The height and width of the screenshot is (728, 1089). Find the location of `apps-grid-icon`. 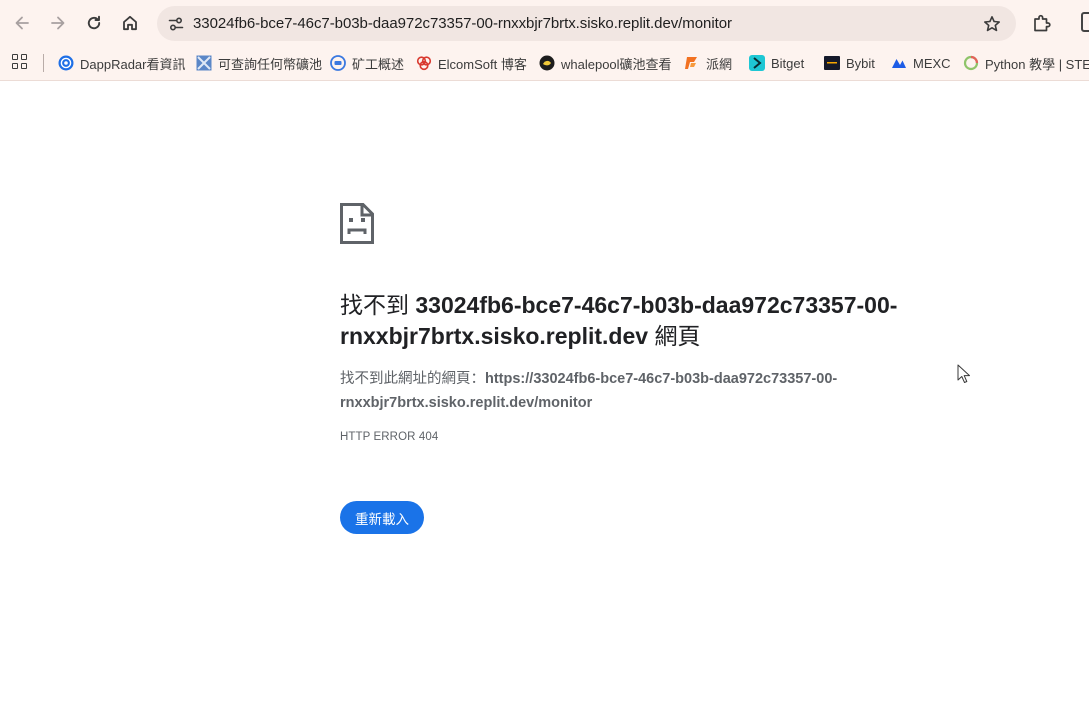

apps-grid-icon is located at coordinates (20, 62).